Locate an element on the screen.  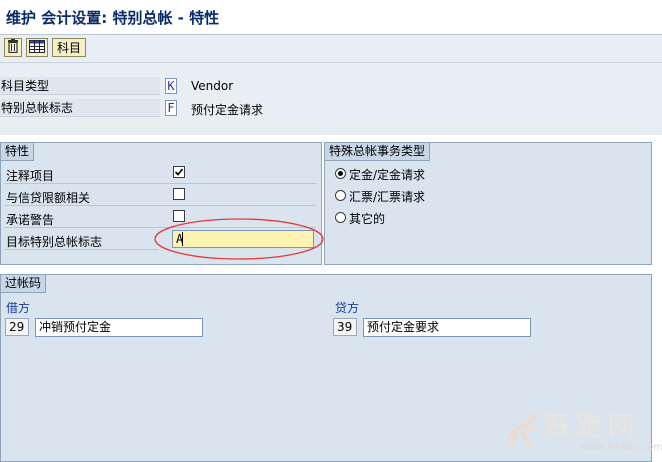
checkmark-icon is located at coordinates (179, 172).